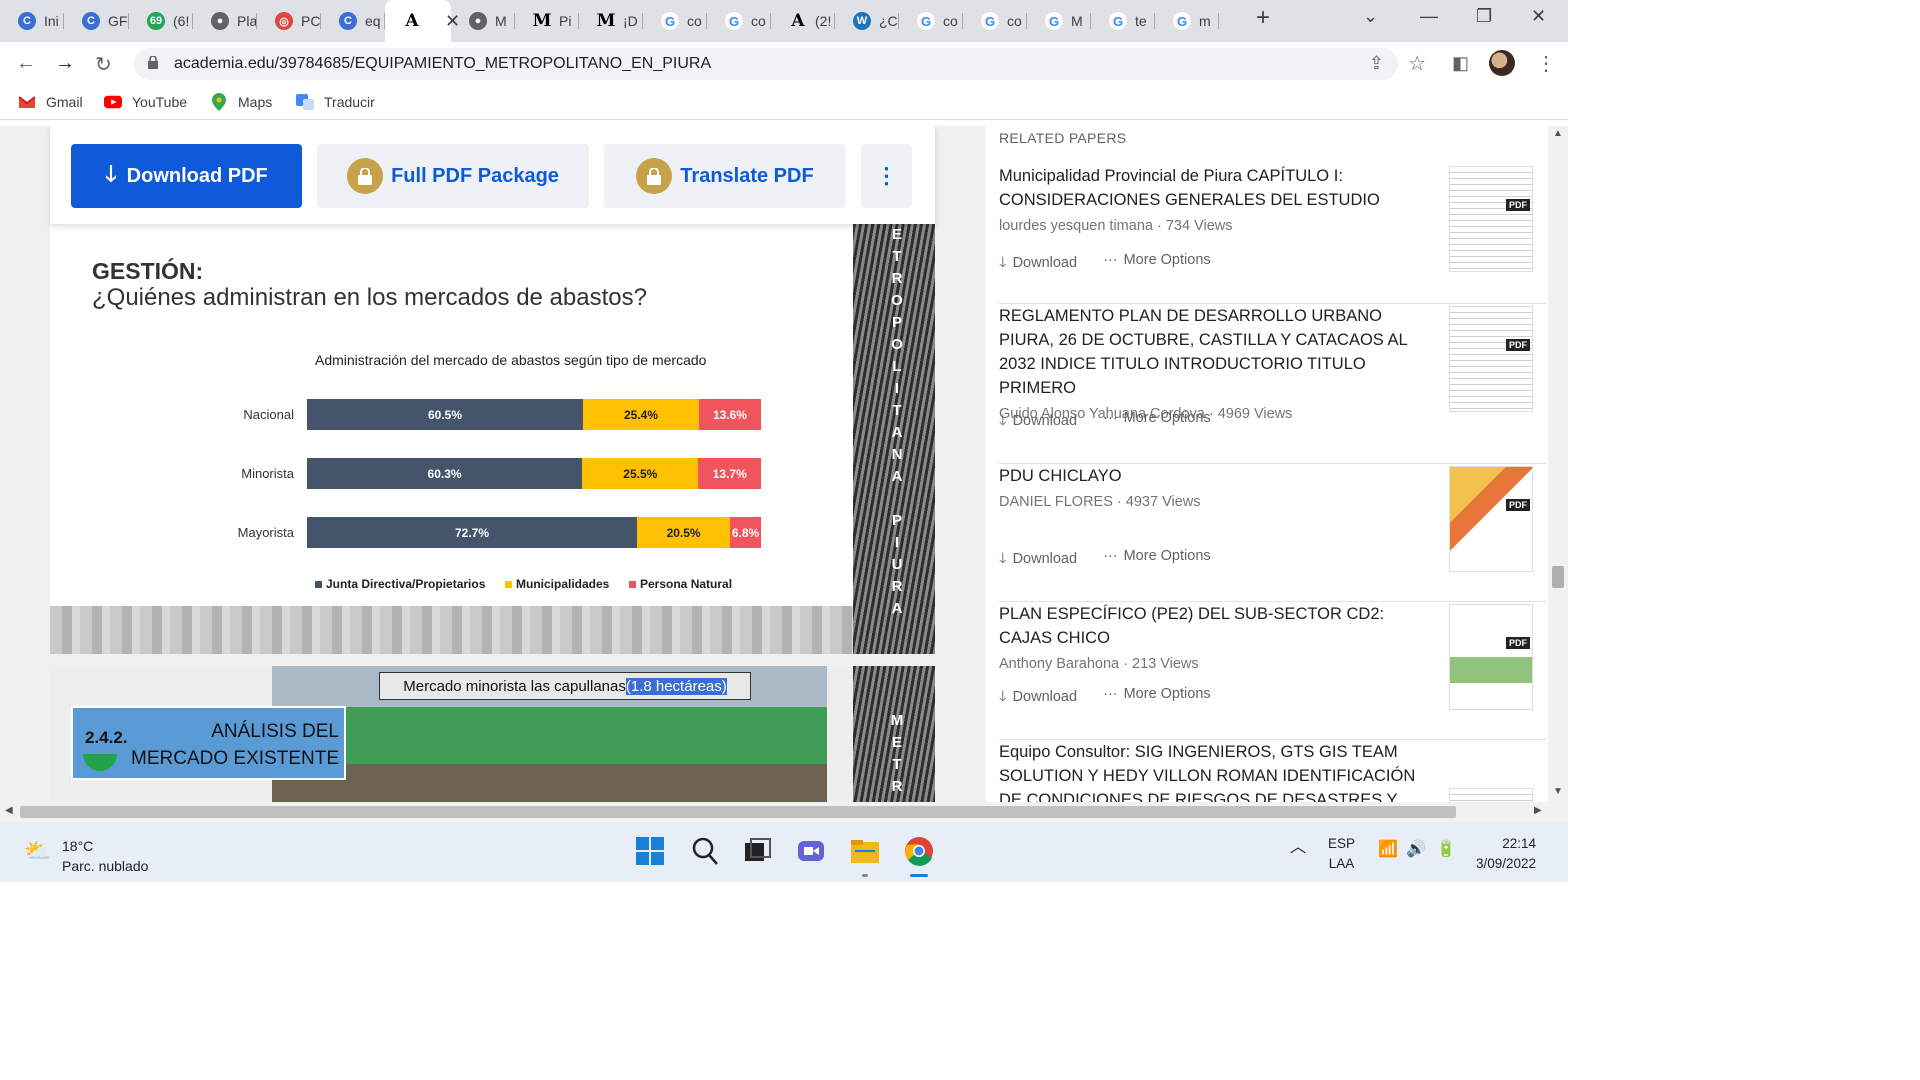 This screenshot has width=1920, height=1080. What do you see at coordinates (1519, 843) in the screenshot?
I see `clock-time: 22:14` at bounding box center [1519, 843].